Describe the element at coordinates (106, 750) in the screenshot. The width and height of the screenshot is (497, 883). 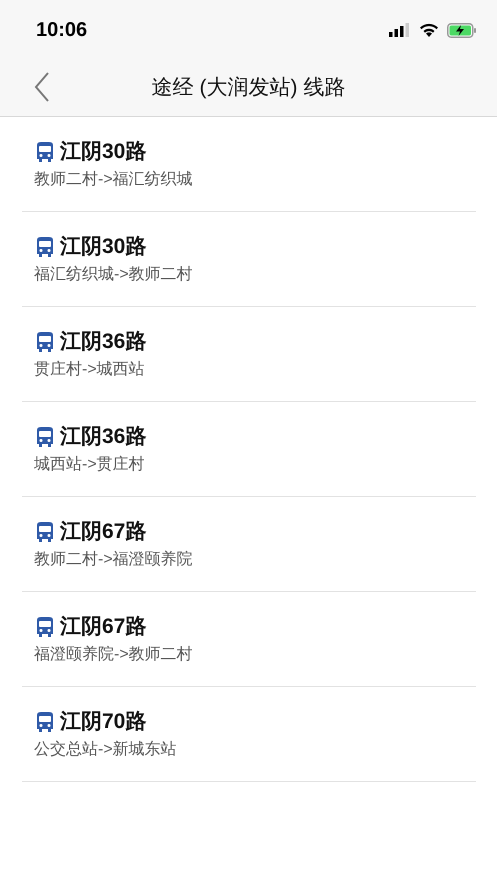
I see `route-direction: 公交总站->新城东站` at that location.